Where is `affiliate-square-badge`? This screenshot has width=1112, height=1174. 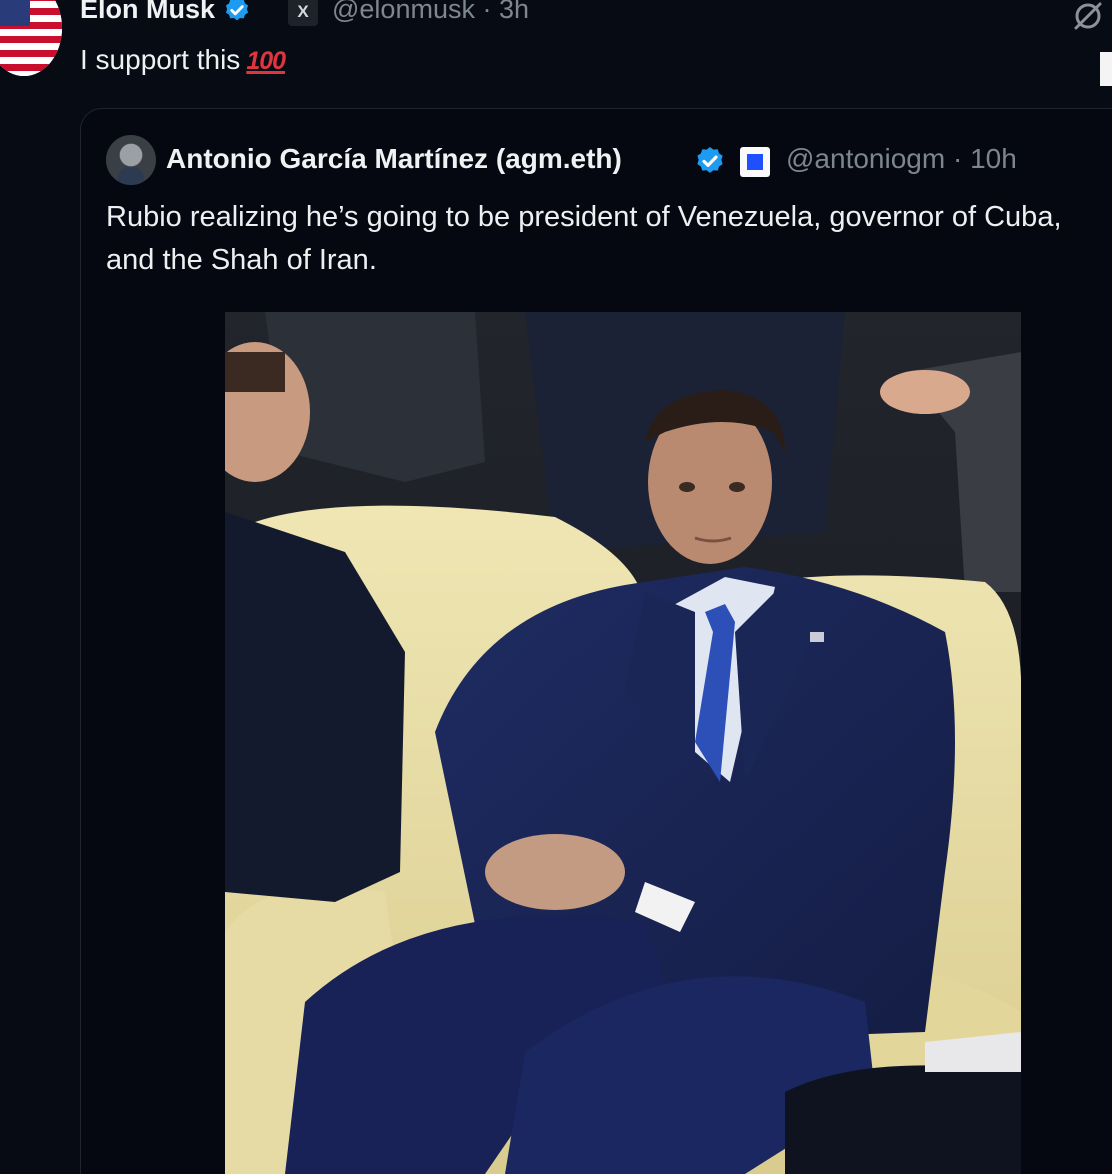
affiliate-square-badge is located at coordinates (755, 162).